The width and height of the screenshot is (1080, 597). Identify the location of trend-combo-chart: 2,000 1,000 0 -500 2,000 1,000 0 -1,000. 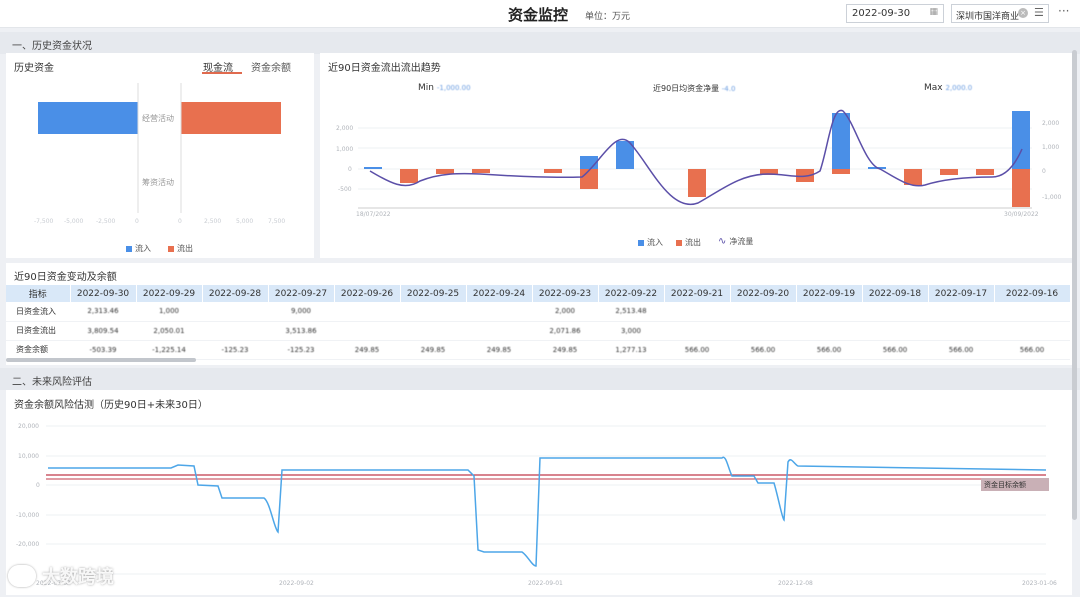
(699, 163).